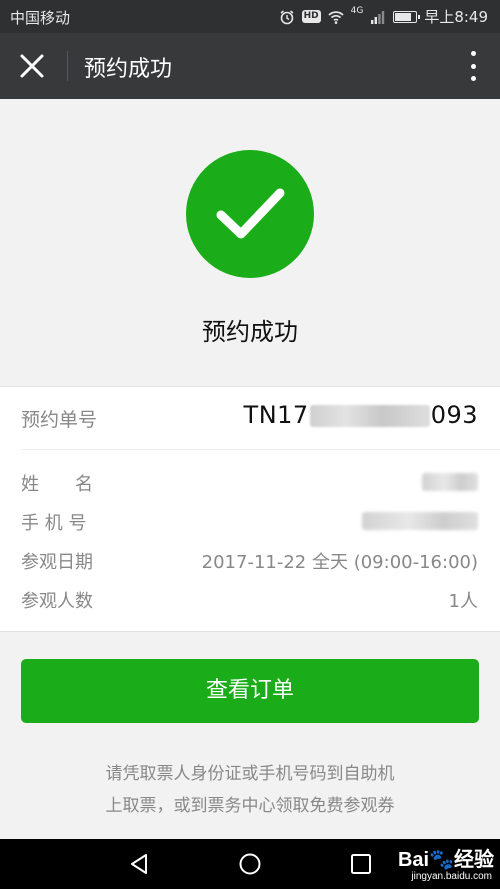 The width and height of the screenshot is (500, 889). I want to click on check-icon, so click(250, 213).